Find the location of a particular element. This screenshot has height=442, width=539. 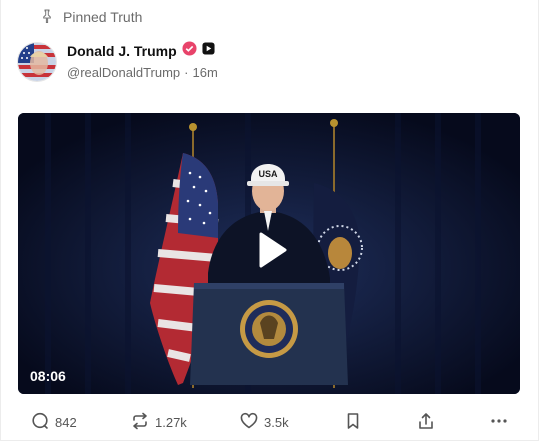

author-block: Donald J. Trump @realDonaldTrump · 16m is located at coordinates (142, 60).